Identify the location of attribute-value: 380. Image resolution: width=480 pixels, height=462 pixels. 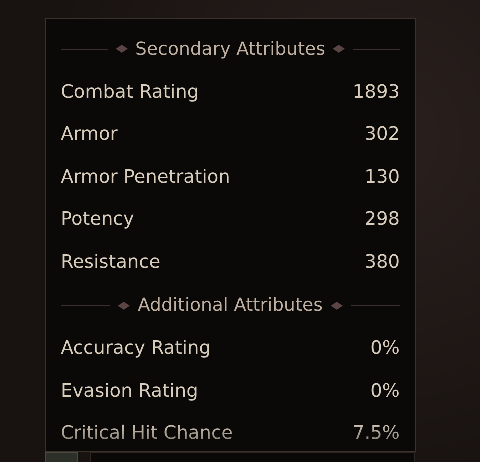
(382, 262).